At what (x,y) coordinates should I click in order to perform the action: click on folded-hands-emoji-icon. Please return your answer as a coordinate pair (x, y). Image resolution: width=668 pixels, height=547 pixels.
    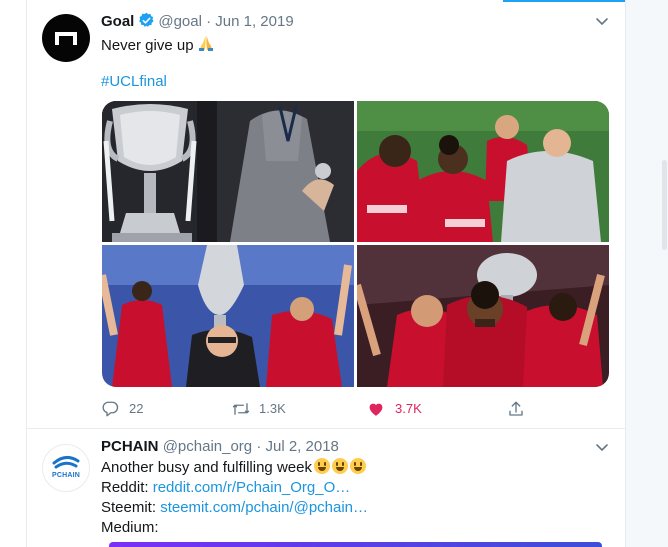
    Looking at the image, I should click on (205, 43).